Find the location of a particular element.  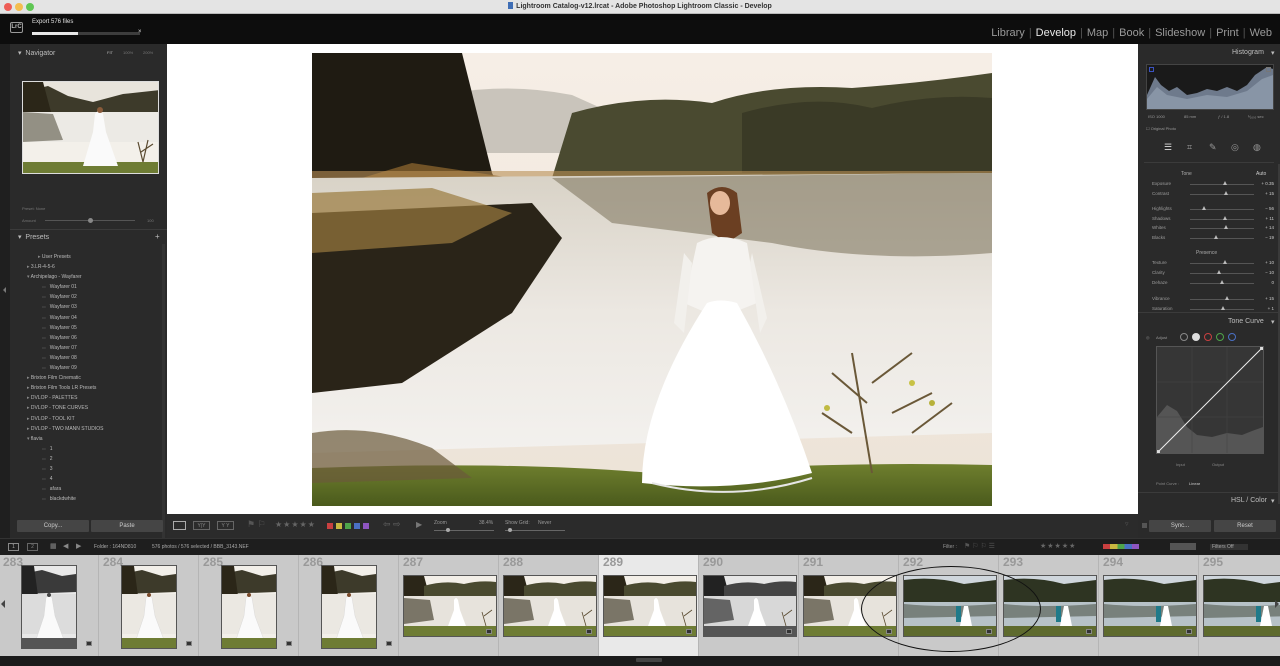

left-collapse-icon is located at coordinates (4, 290).